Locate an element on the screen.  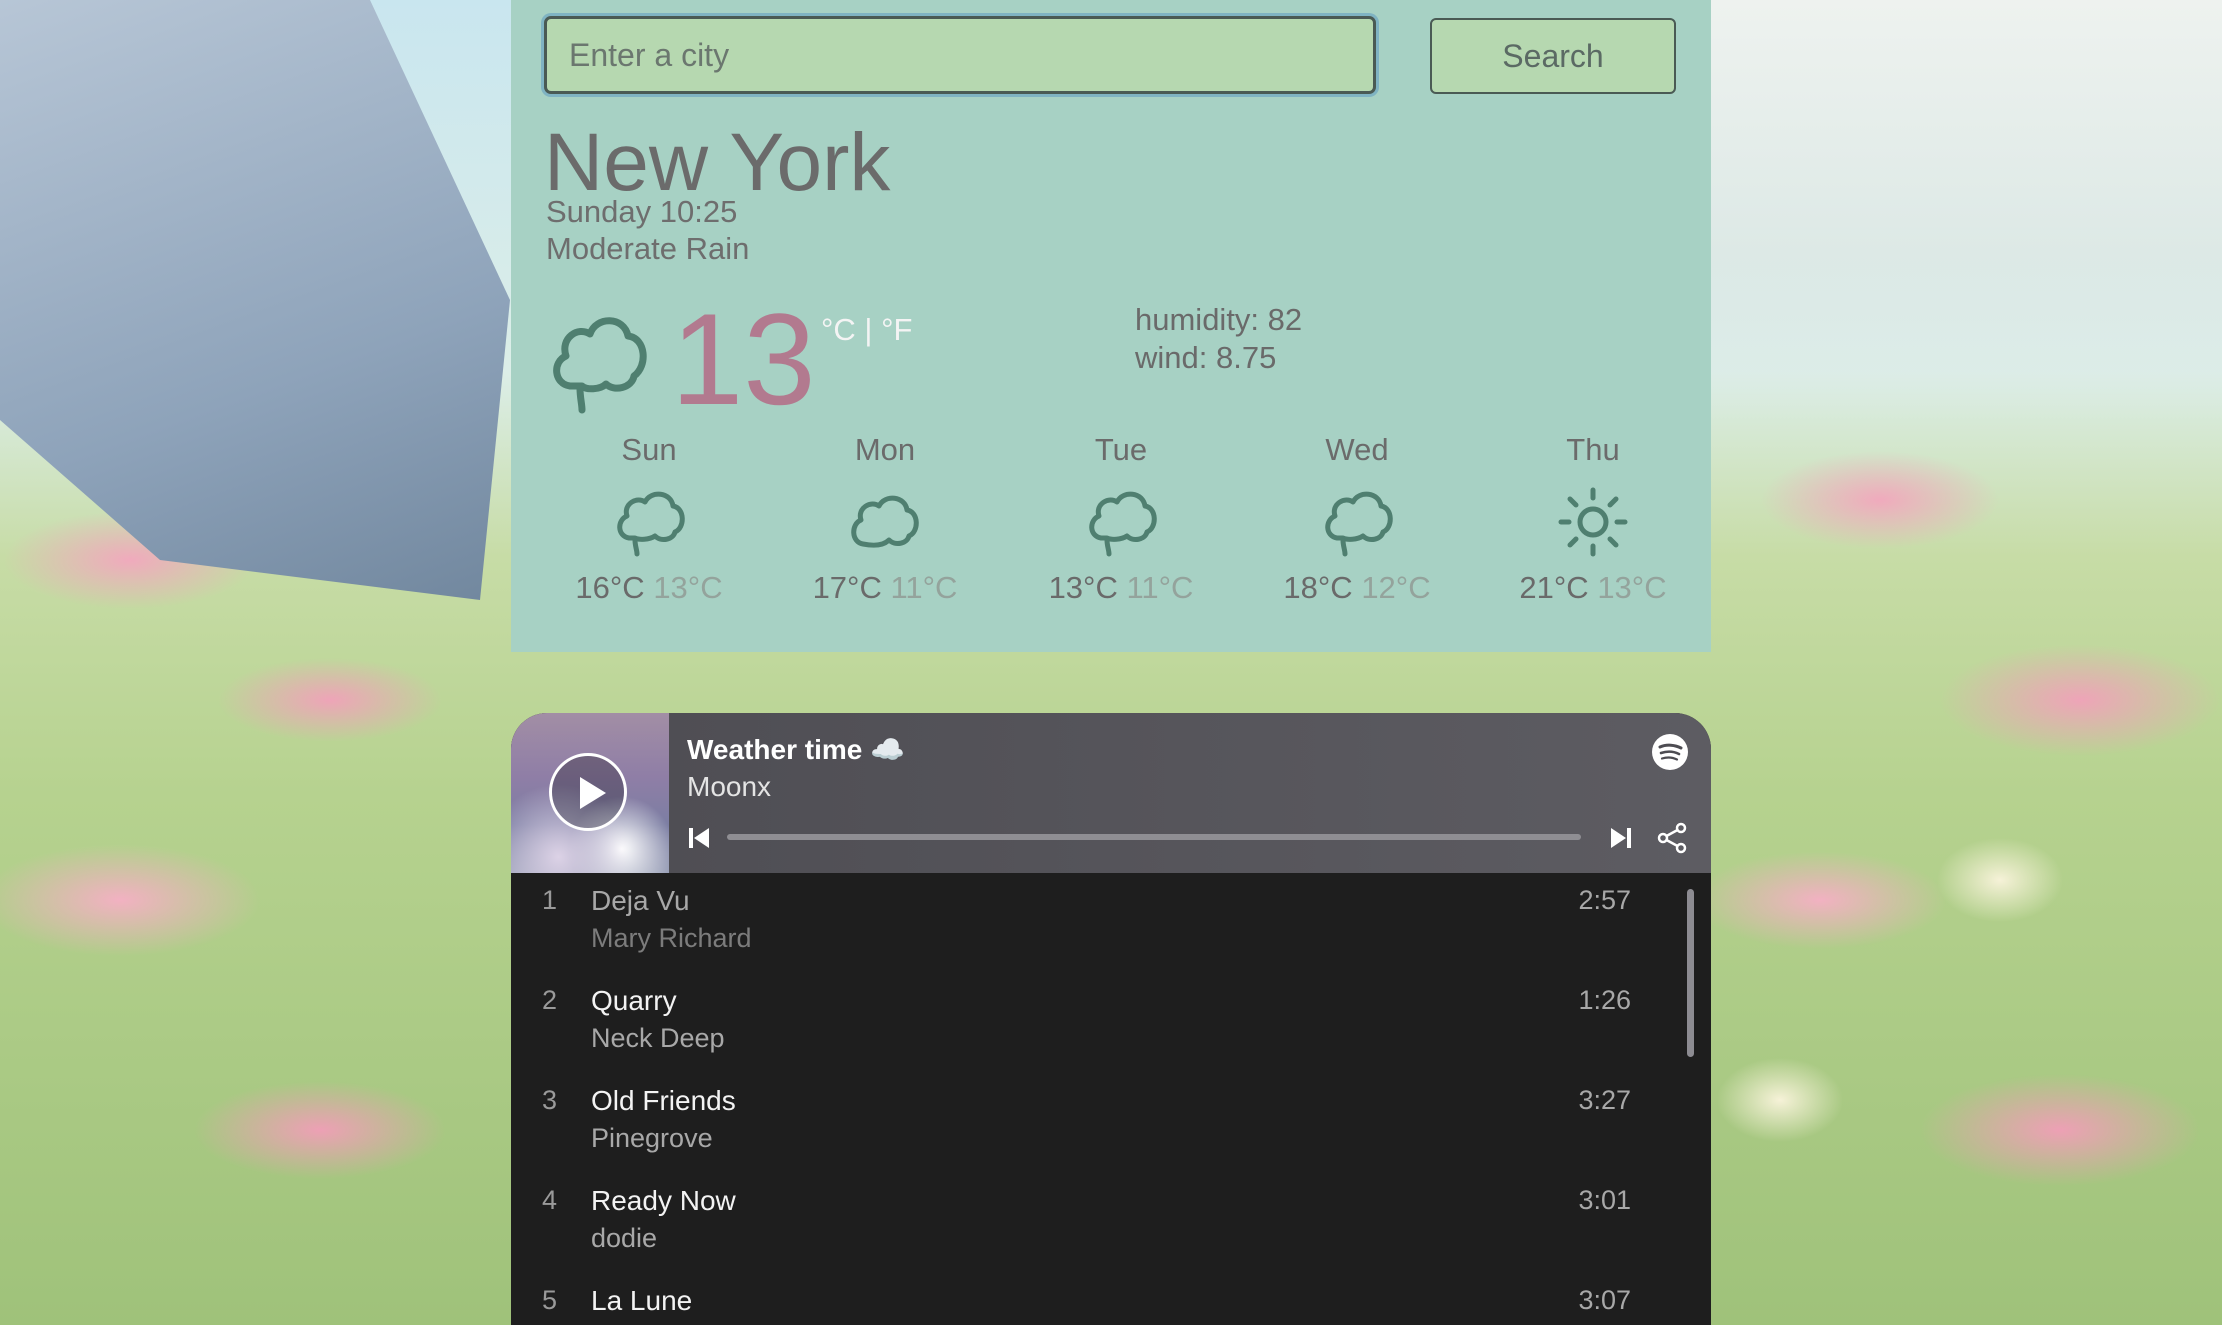
track-row: 2 Quarry Neck Deep 1:26 is located at coordinates (1091, 1023).